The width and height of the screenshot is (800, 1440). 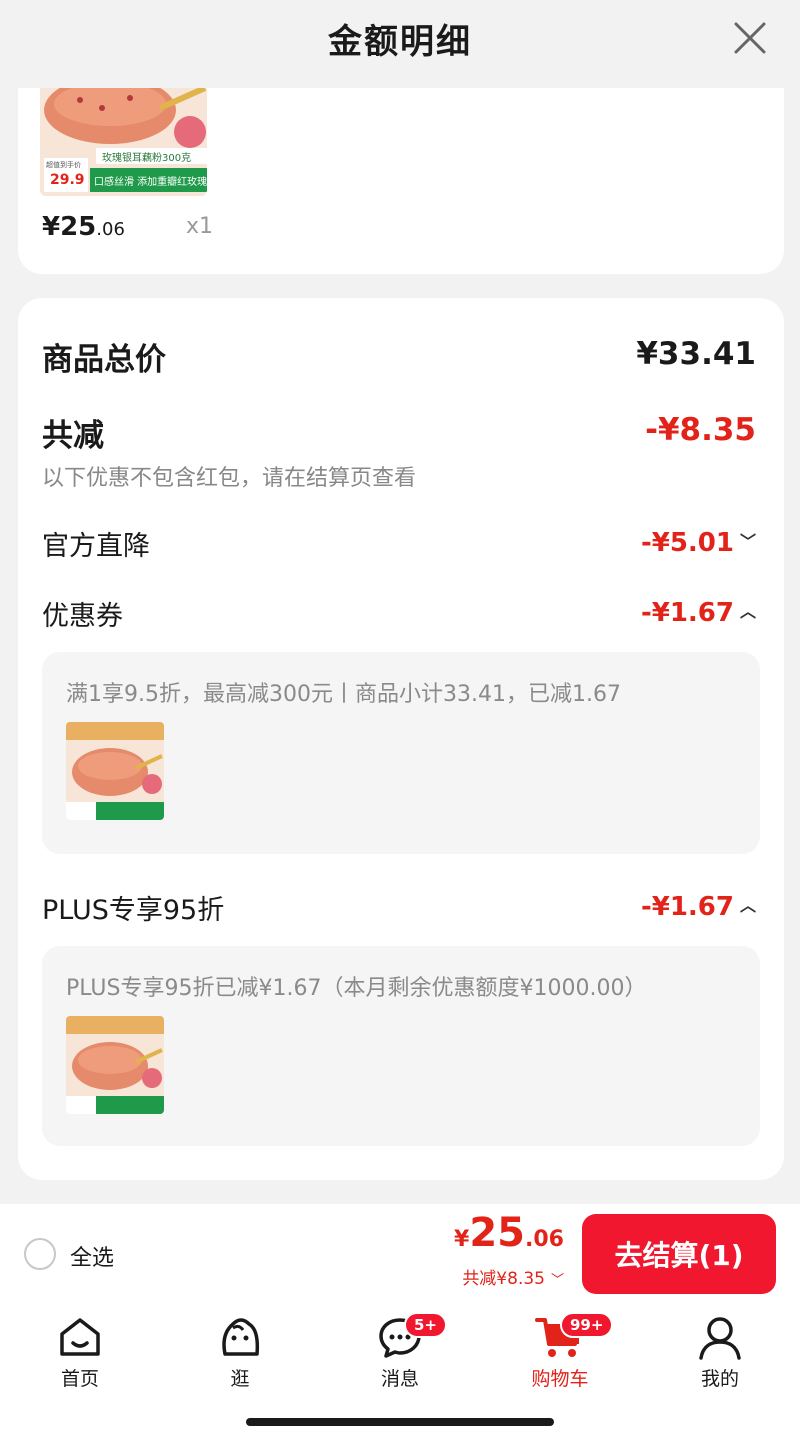 I want to click on checkout-price-dec: .06, so click(x=544, y=1239).